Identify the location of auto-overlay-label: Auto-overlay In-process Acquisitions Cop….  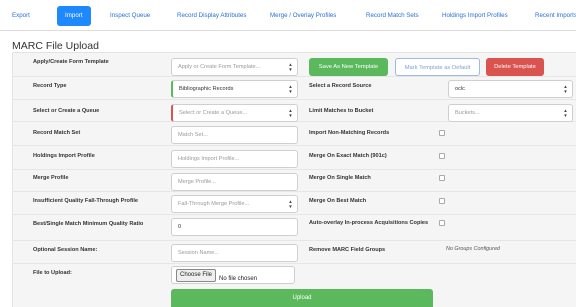
(369, 223).